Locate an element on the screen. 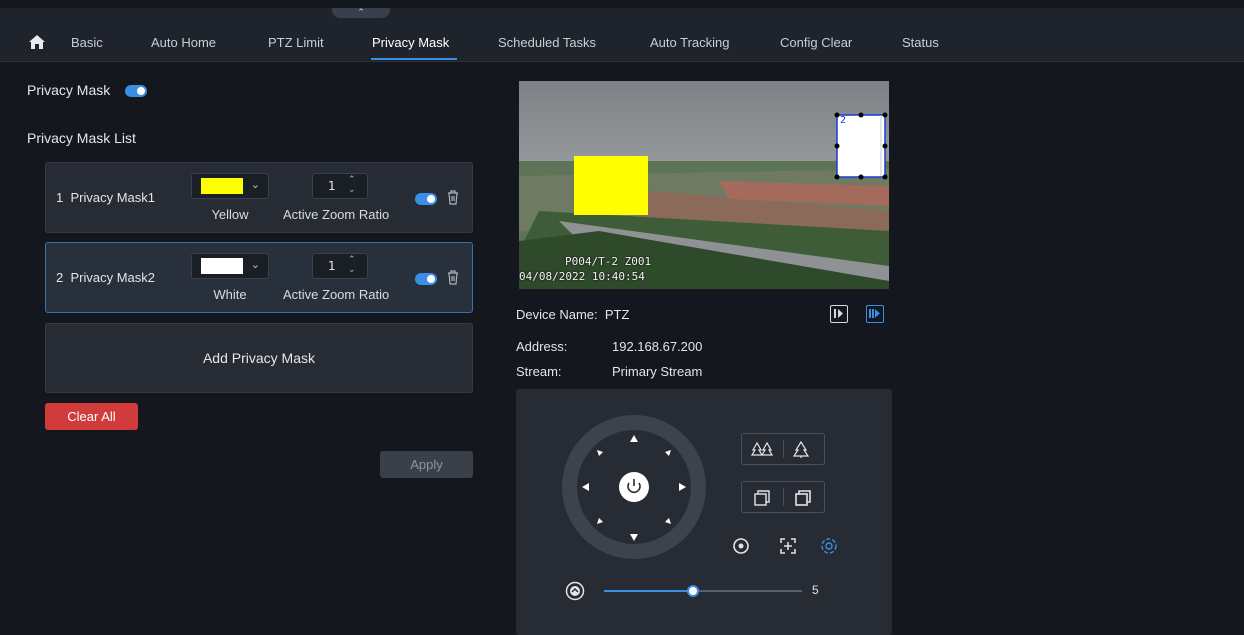 The height and width of the screenshot is (635, 1244). address-label: Address: is located at coordinates (542, 346).